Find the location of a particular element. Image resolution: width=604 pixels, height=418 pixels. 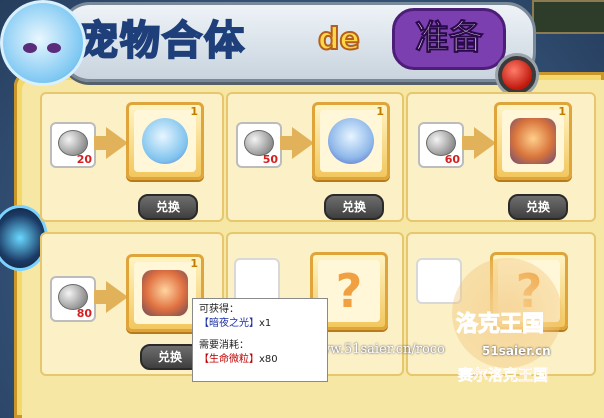

tooltip-cost-label: 需要消耗： is located at coordinates (224, 345).